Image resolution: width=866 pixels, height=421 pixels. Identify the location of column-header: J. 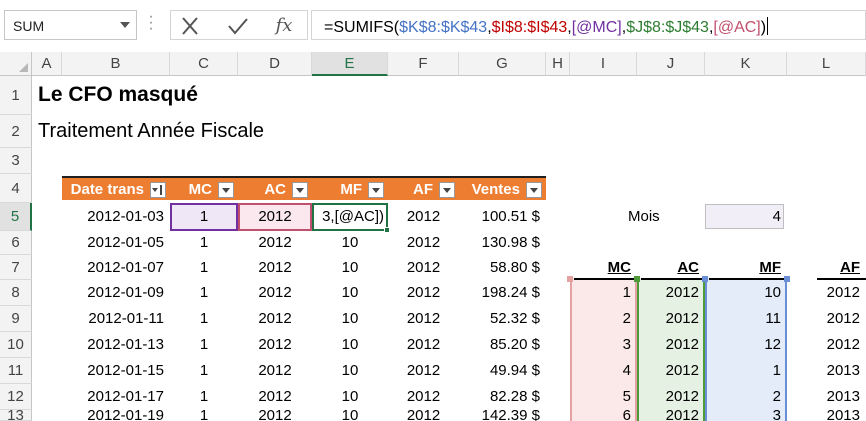
(671, 64).